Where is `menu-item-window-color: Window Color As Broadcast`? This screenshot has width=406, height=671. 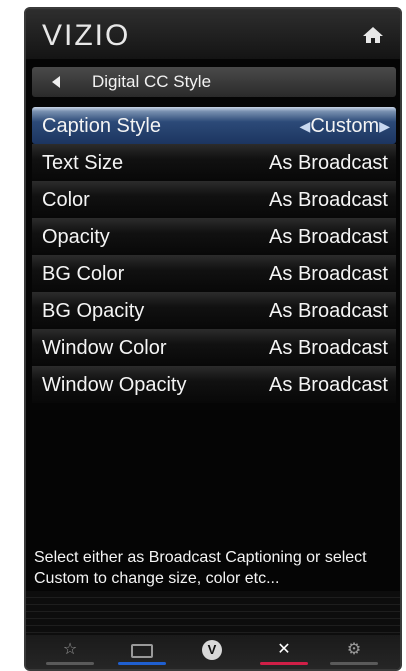
menu-item-window-color: Window Color As Broadcast is located at coordinates (214, 347).